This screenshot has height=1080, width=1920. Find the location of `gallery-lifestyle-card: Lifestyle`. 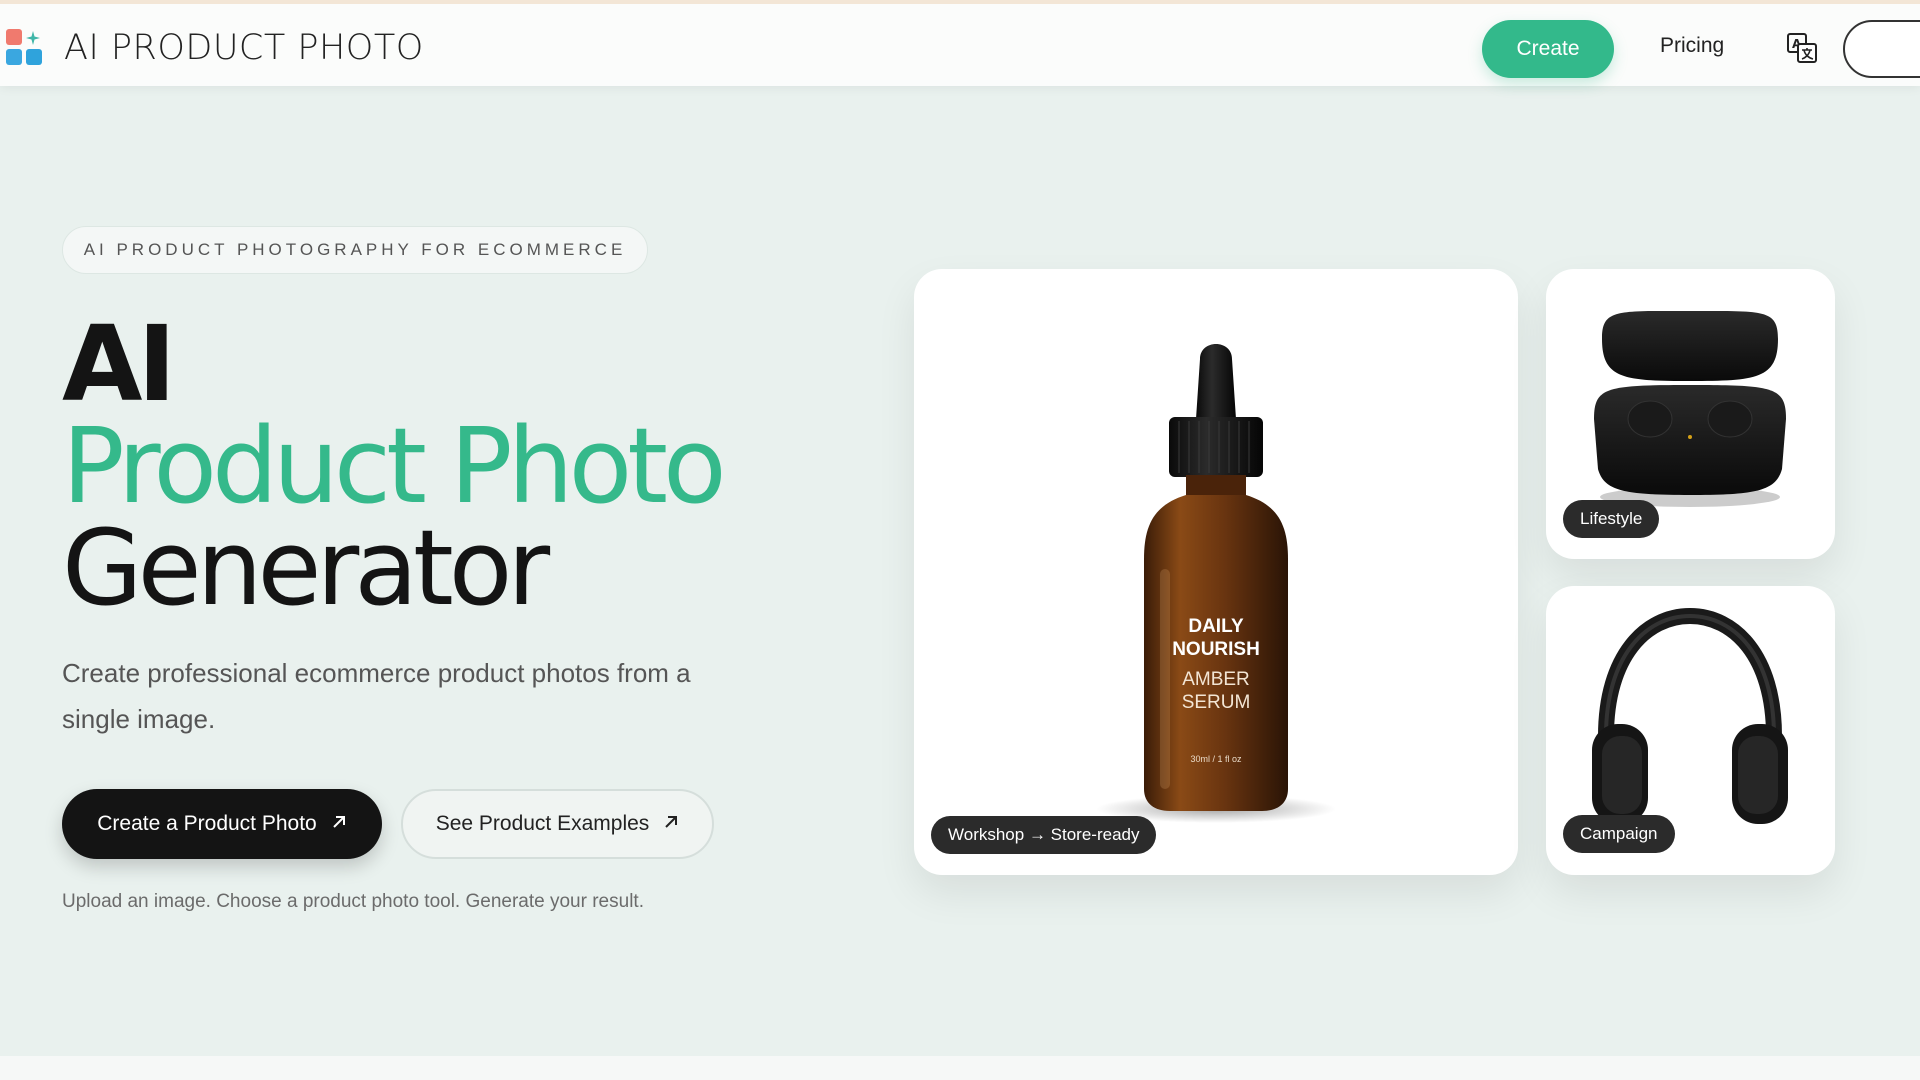

gallery-lifestyle-card: Lifestyle is located at coordinates (1690, 414).